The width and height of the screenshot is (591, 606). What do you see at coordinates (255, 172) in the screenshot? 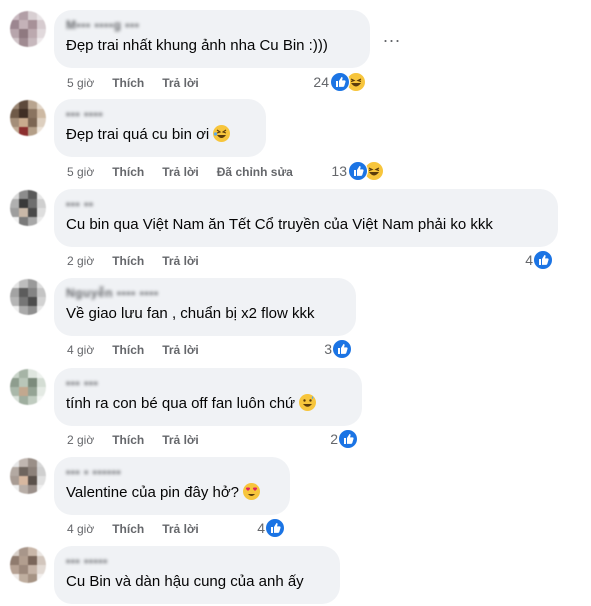
I see `edited-label: Đã chỉnh sửa` at bounding box center [255, 172].